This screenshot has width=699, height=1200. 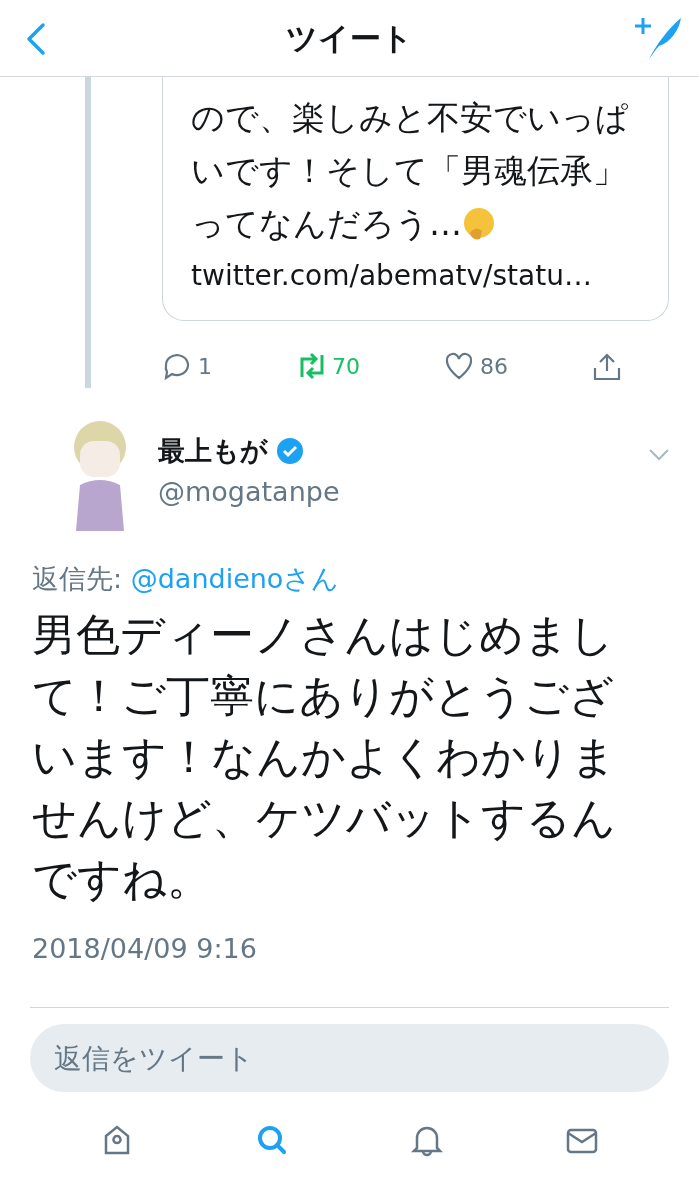 I want to click on user-name: 最上もが, so click(x=213, y=451).